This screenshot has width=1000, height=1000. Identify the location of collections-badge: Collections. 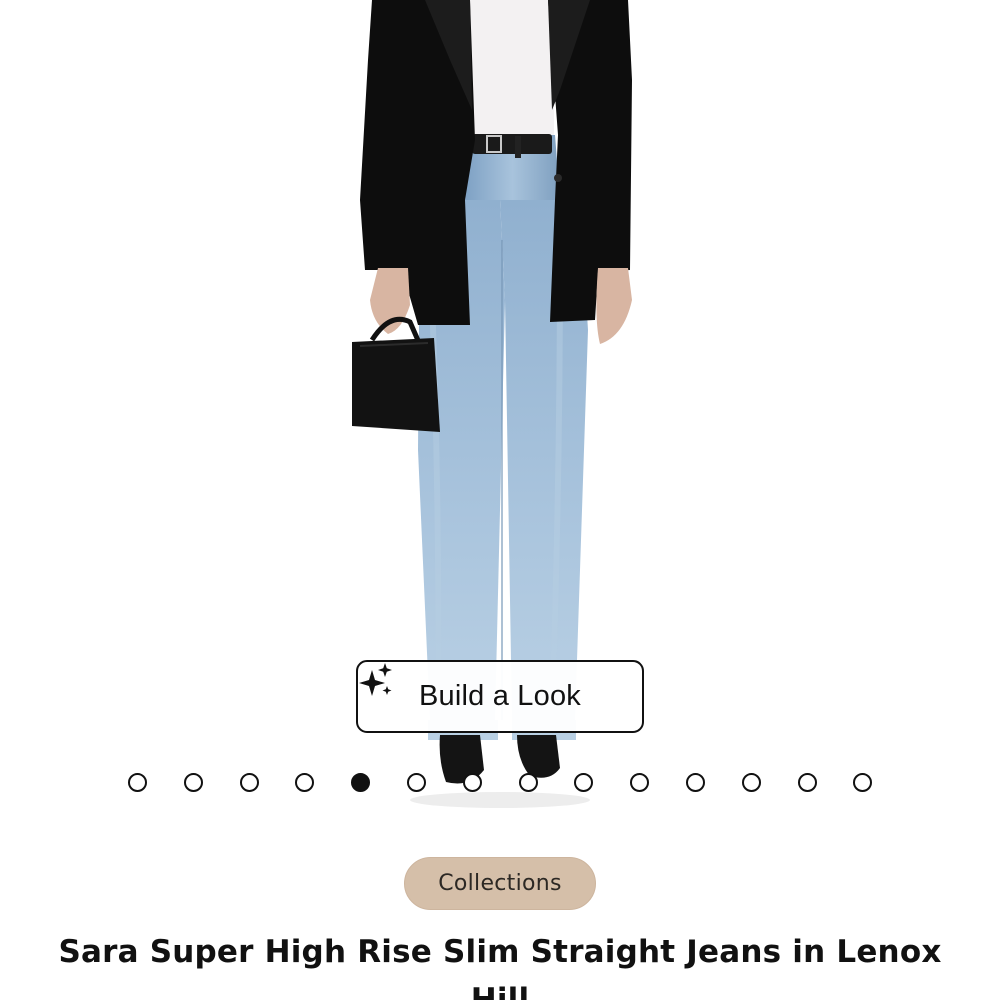
(500, 883).